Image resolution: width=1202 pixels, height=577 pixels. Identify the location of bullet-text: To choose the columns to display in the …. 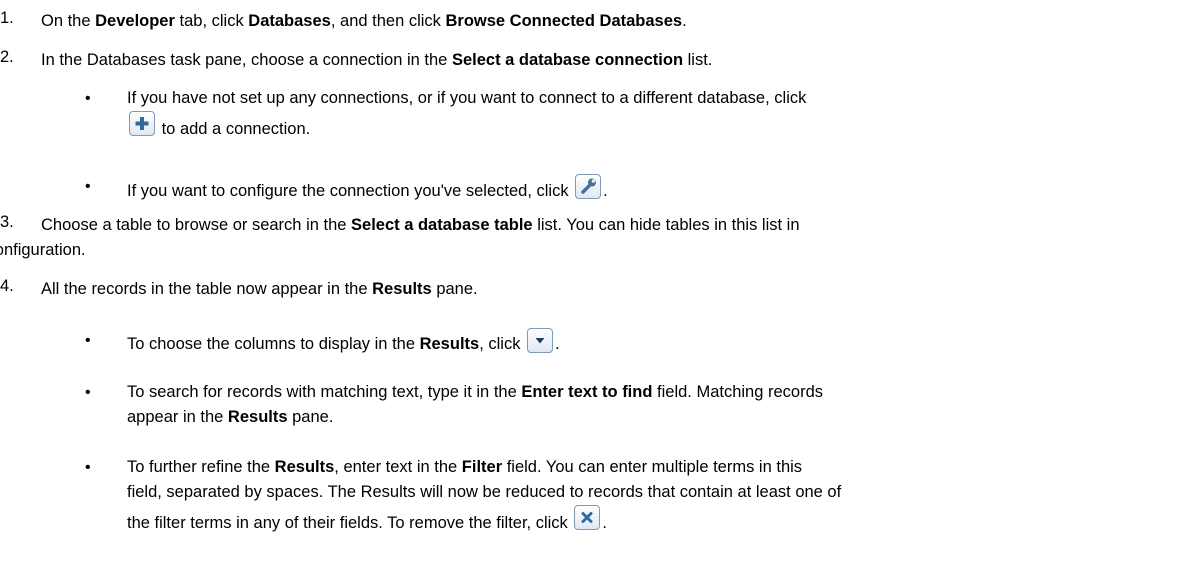
(652, 342).